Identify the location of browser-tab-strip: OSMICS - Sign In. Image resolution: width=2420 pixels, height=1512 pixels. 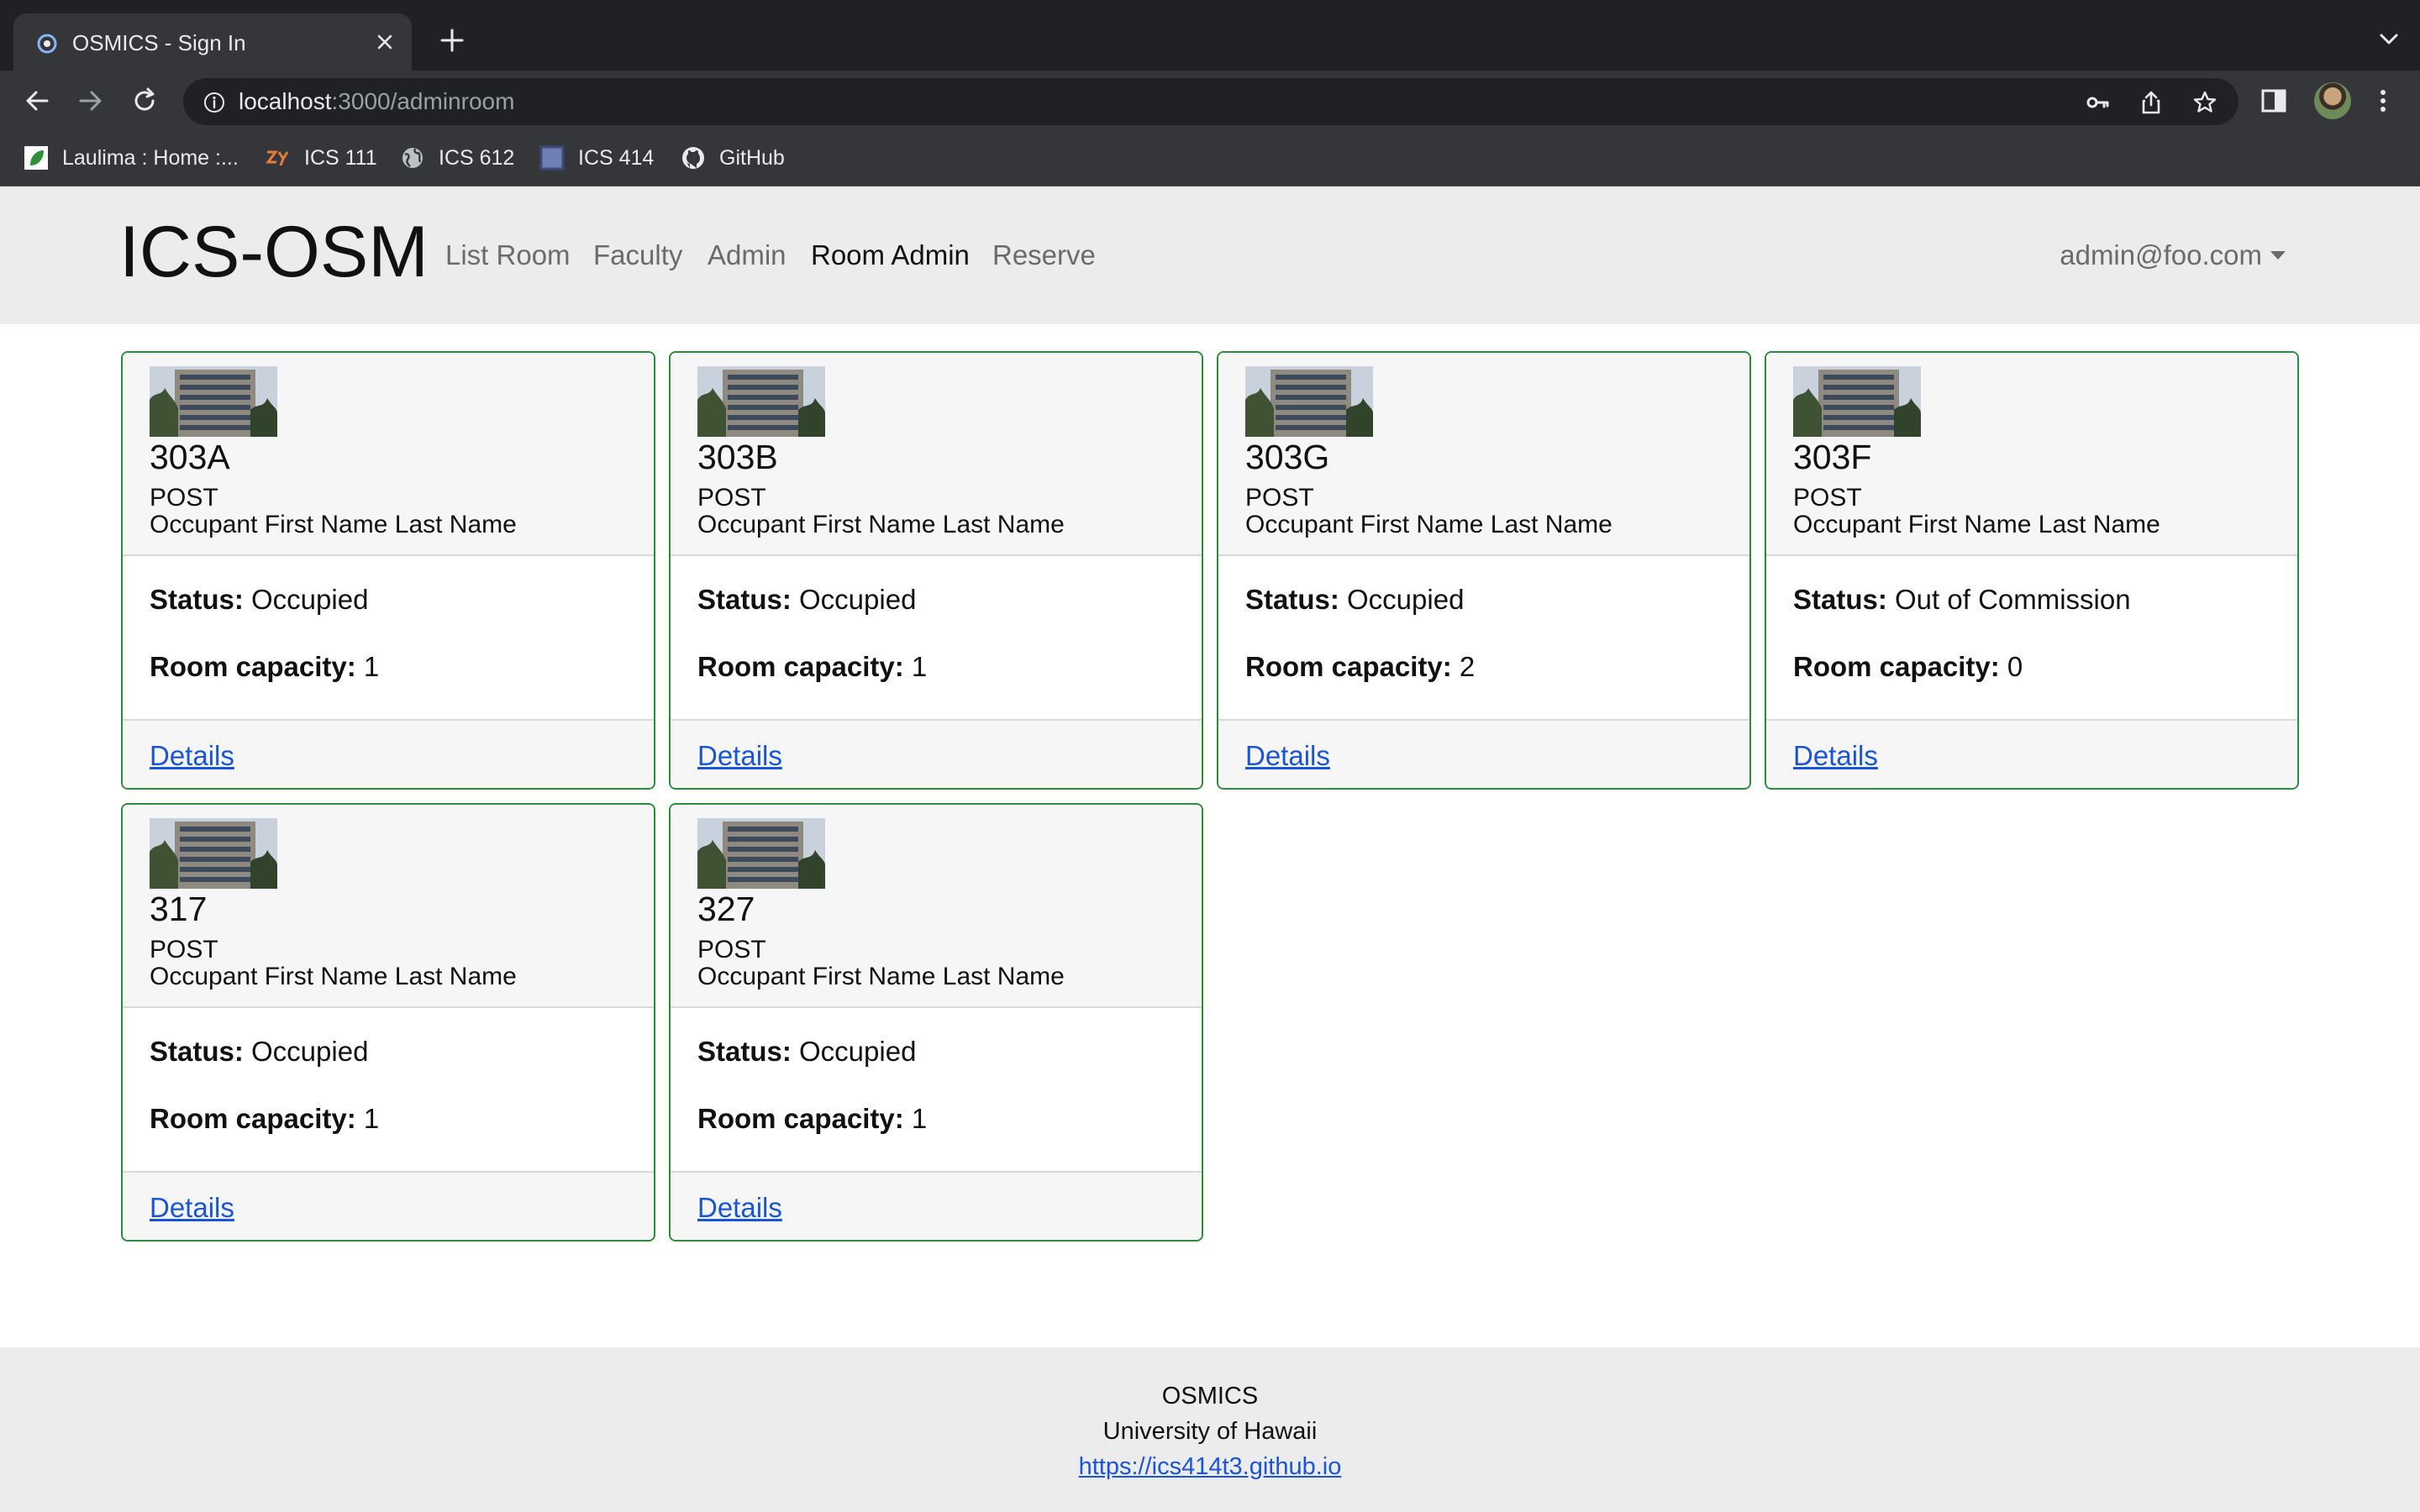
(1210, 35).